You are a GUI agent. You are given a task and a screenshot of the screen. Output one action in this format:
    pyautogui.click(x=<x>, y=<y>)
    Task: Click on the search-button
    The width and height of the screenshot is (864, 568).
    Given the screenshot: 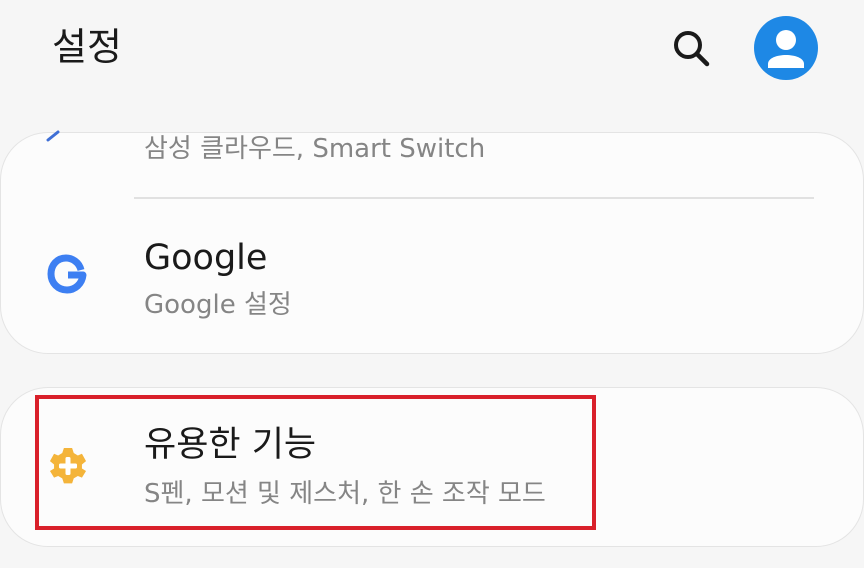 What is the action you would take?
    pyautogui.click(x=691, y=49)
    